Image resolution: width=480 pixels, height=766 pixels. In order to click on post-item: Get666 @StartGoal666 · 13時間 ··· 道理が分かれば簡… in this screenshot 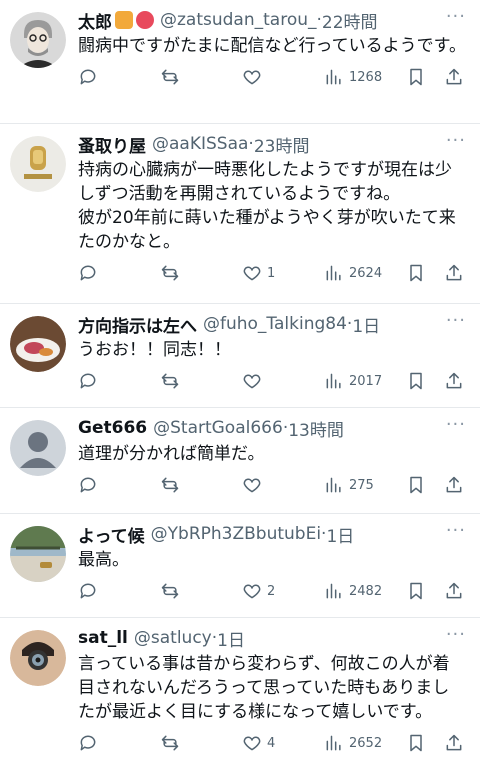, I will do `click(240, 461)`.